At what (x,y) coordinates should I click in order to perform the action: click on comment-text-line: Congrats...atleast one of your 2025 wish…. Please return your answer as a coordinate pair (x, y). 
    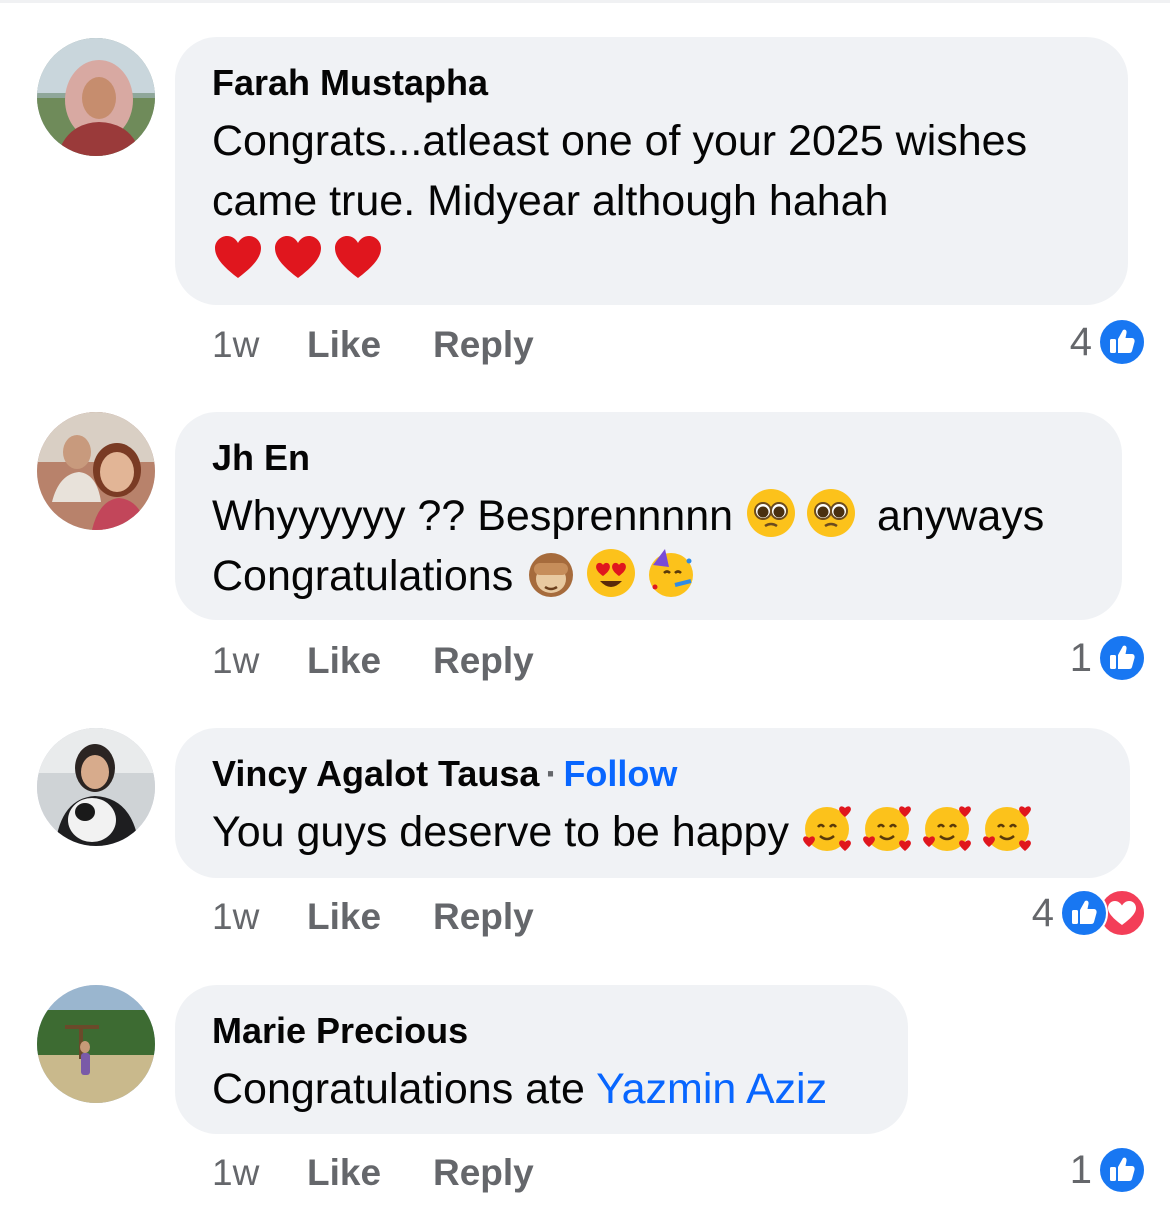
    Looking at the image, I should click on (620, 141).